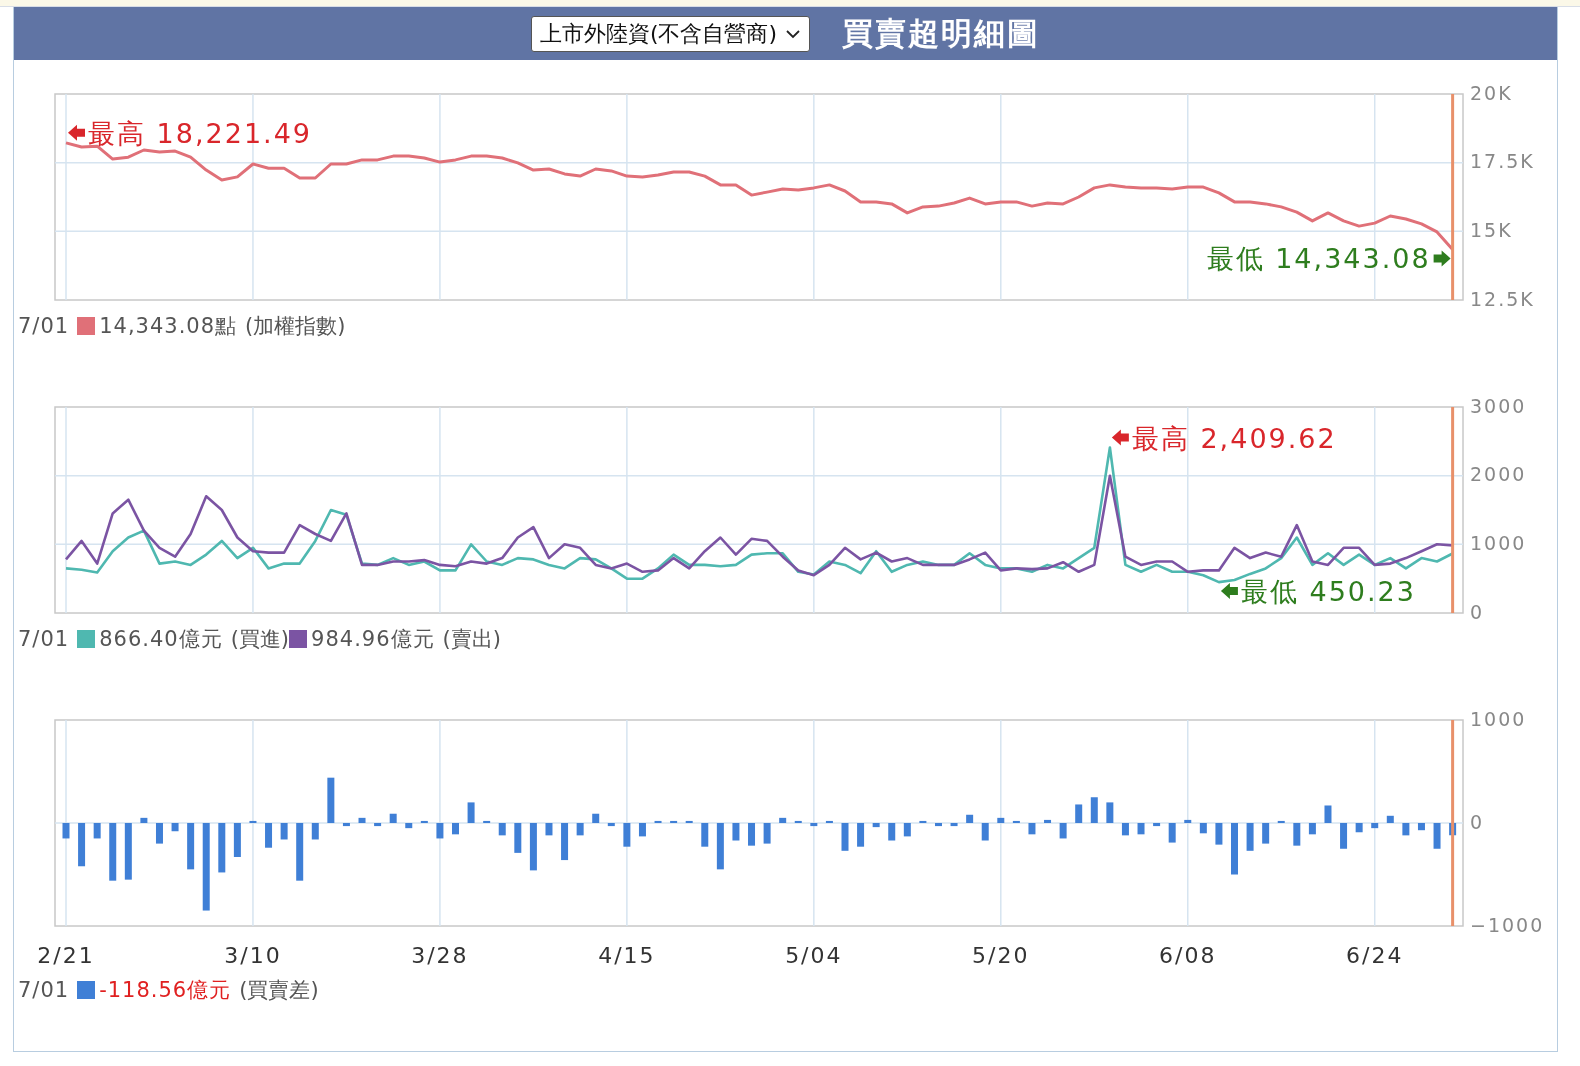 This screenshot has width=1580, height=1066. What do you see at coordinates (1502, 161) in the screenshot?
I see `axis-label: 17.5K` at bounding box center [1502, 161].